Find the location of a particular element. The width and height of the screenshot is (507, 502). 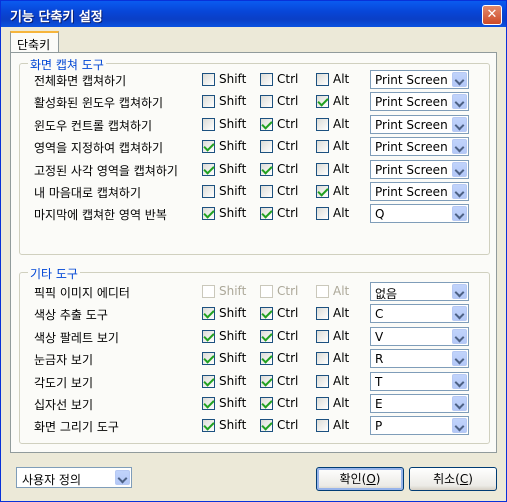

shortcut-label: 마지막에 캡쳐한 영역 반복 is located at coordinates (100, 215).